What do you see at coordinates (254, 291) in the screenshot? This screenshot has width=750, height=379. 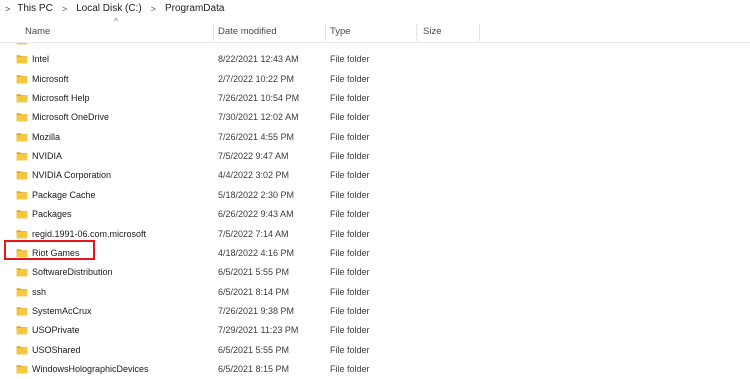 I see `item-date-modified: 6/5/2021 8:14 PM` at bounding box center [254, 291].